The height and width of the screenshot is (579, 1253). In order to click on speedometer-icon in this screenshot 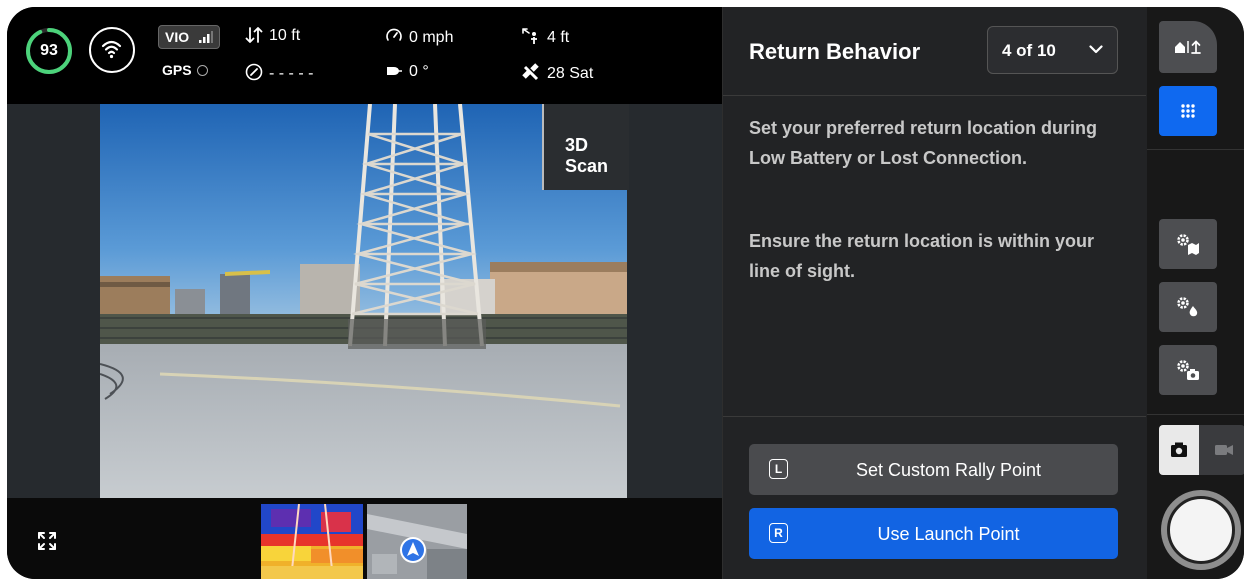, I will do `click(394, 34)`.